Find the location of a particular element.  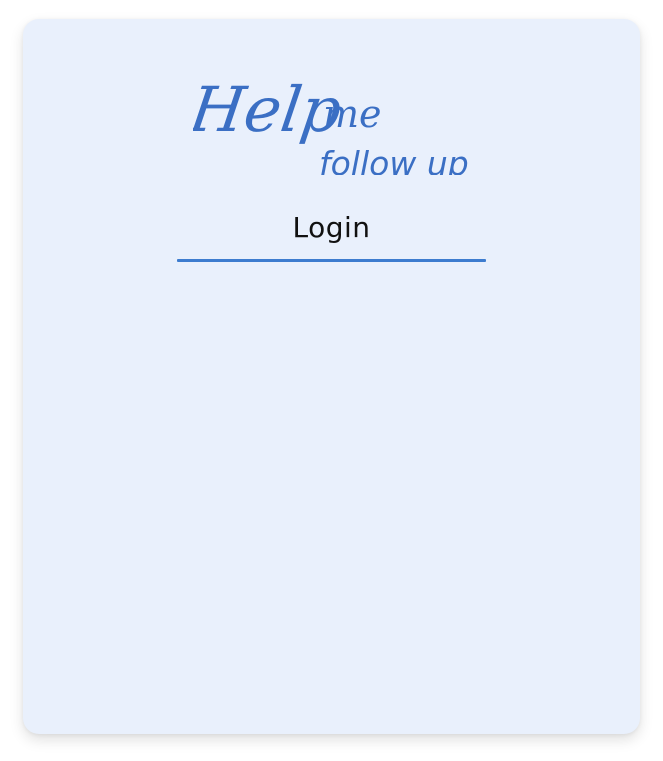

logo-me-text: me is located at coordinates (352, 114).